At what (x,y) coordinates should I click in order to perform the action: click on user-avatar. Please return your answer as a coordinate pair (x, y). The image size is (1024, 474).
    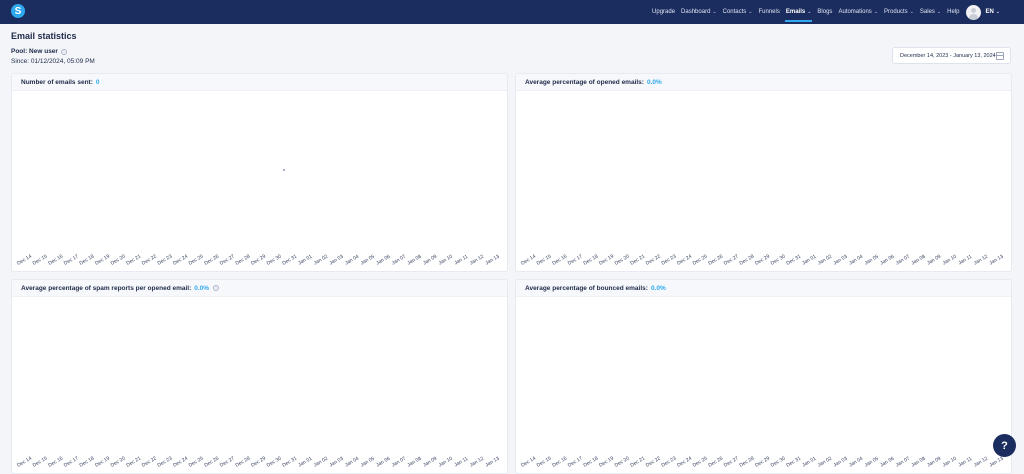
    Looking at the image, I should click on (974, 12).